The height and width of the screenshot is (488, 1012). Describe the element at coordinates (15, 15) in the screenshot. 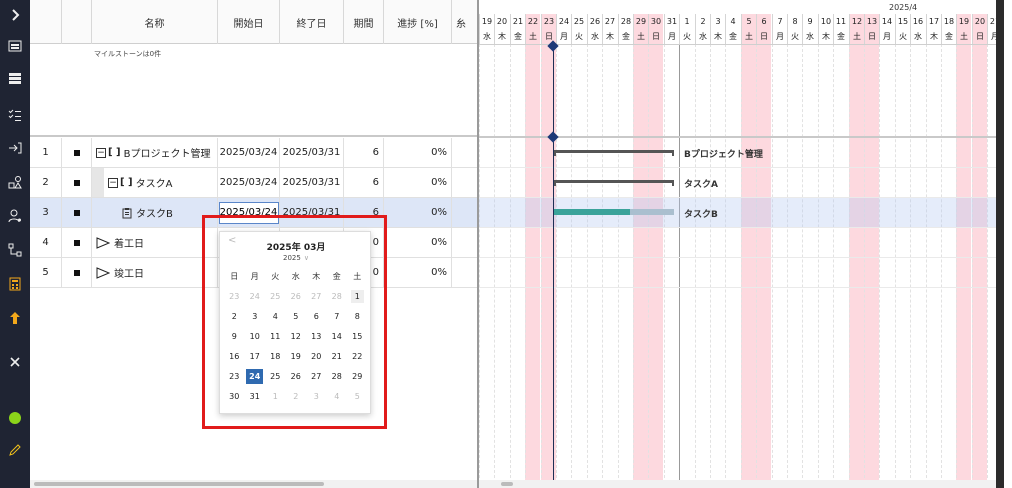

I see `chevron-right-icon` at that location.